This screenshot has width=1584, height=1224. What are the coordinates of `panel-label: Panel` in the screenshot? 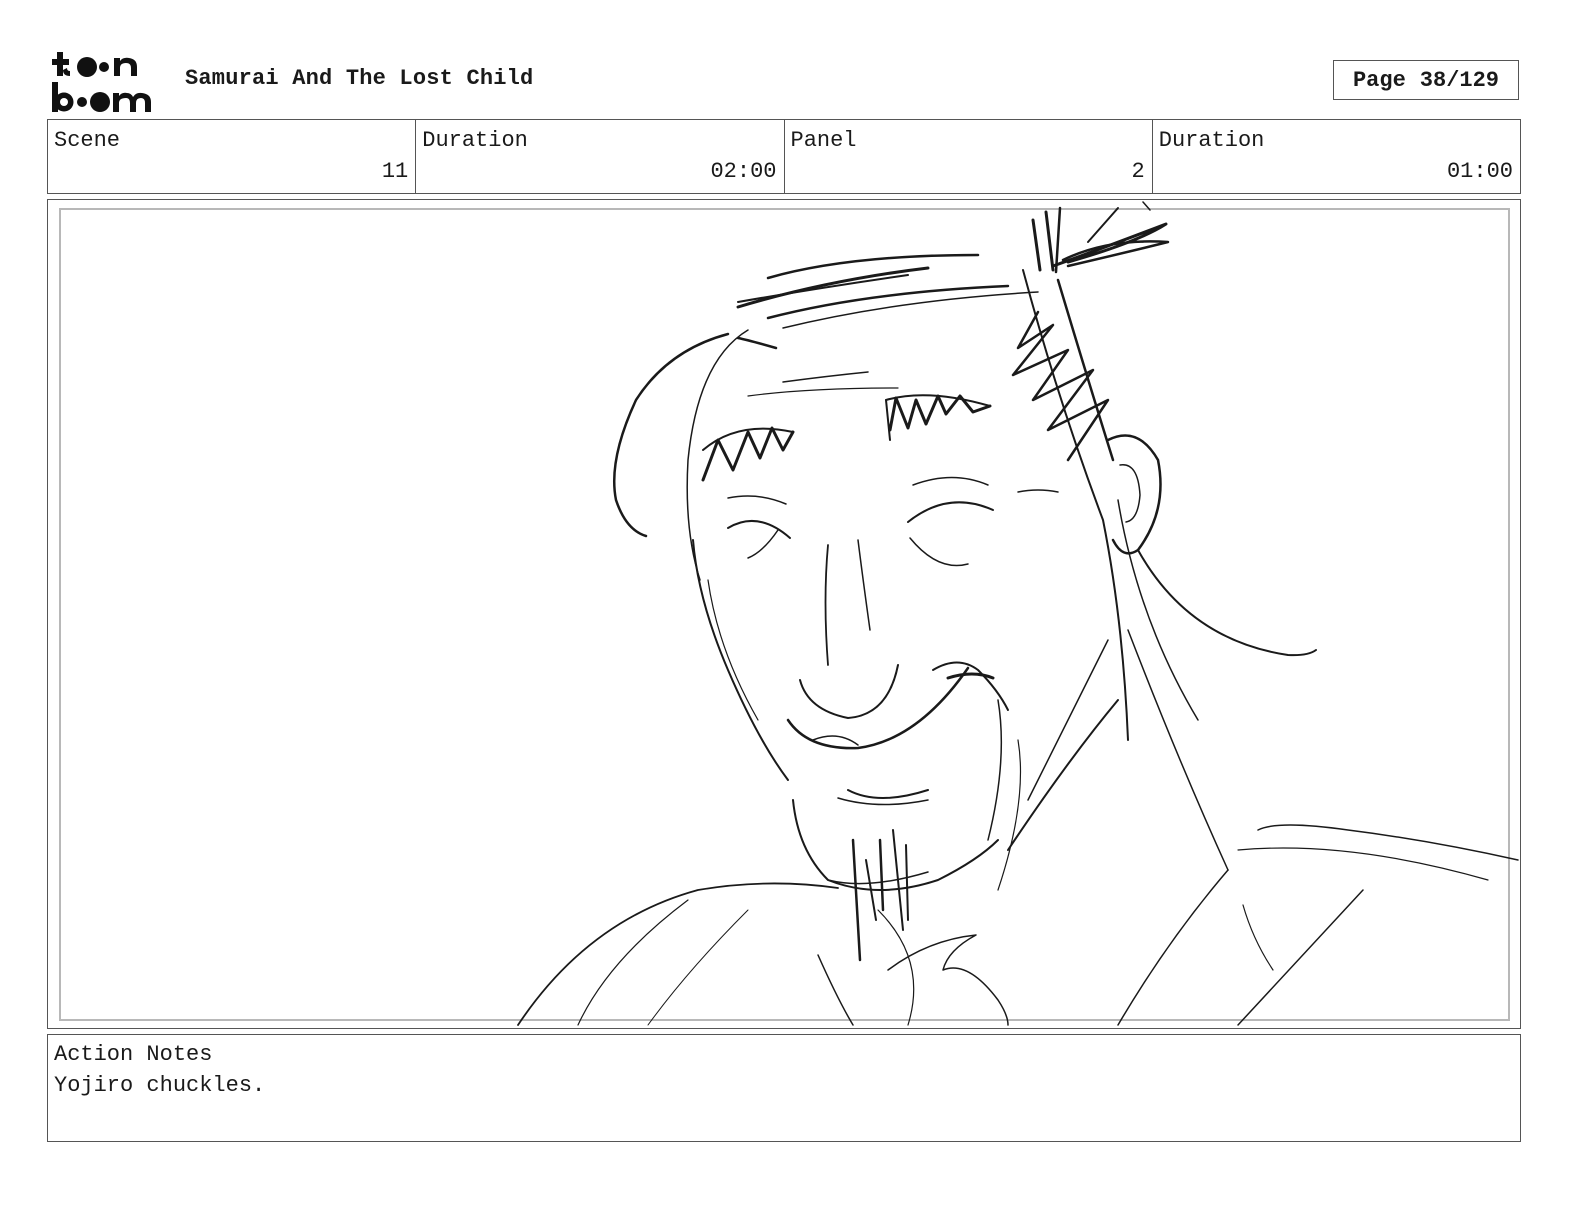 It's located at (823, 140).